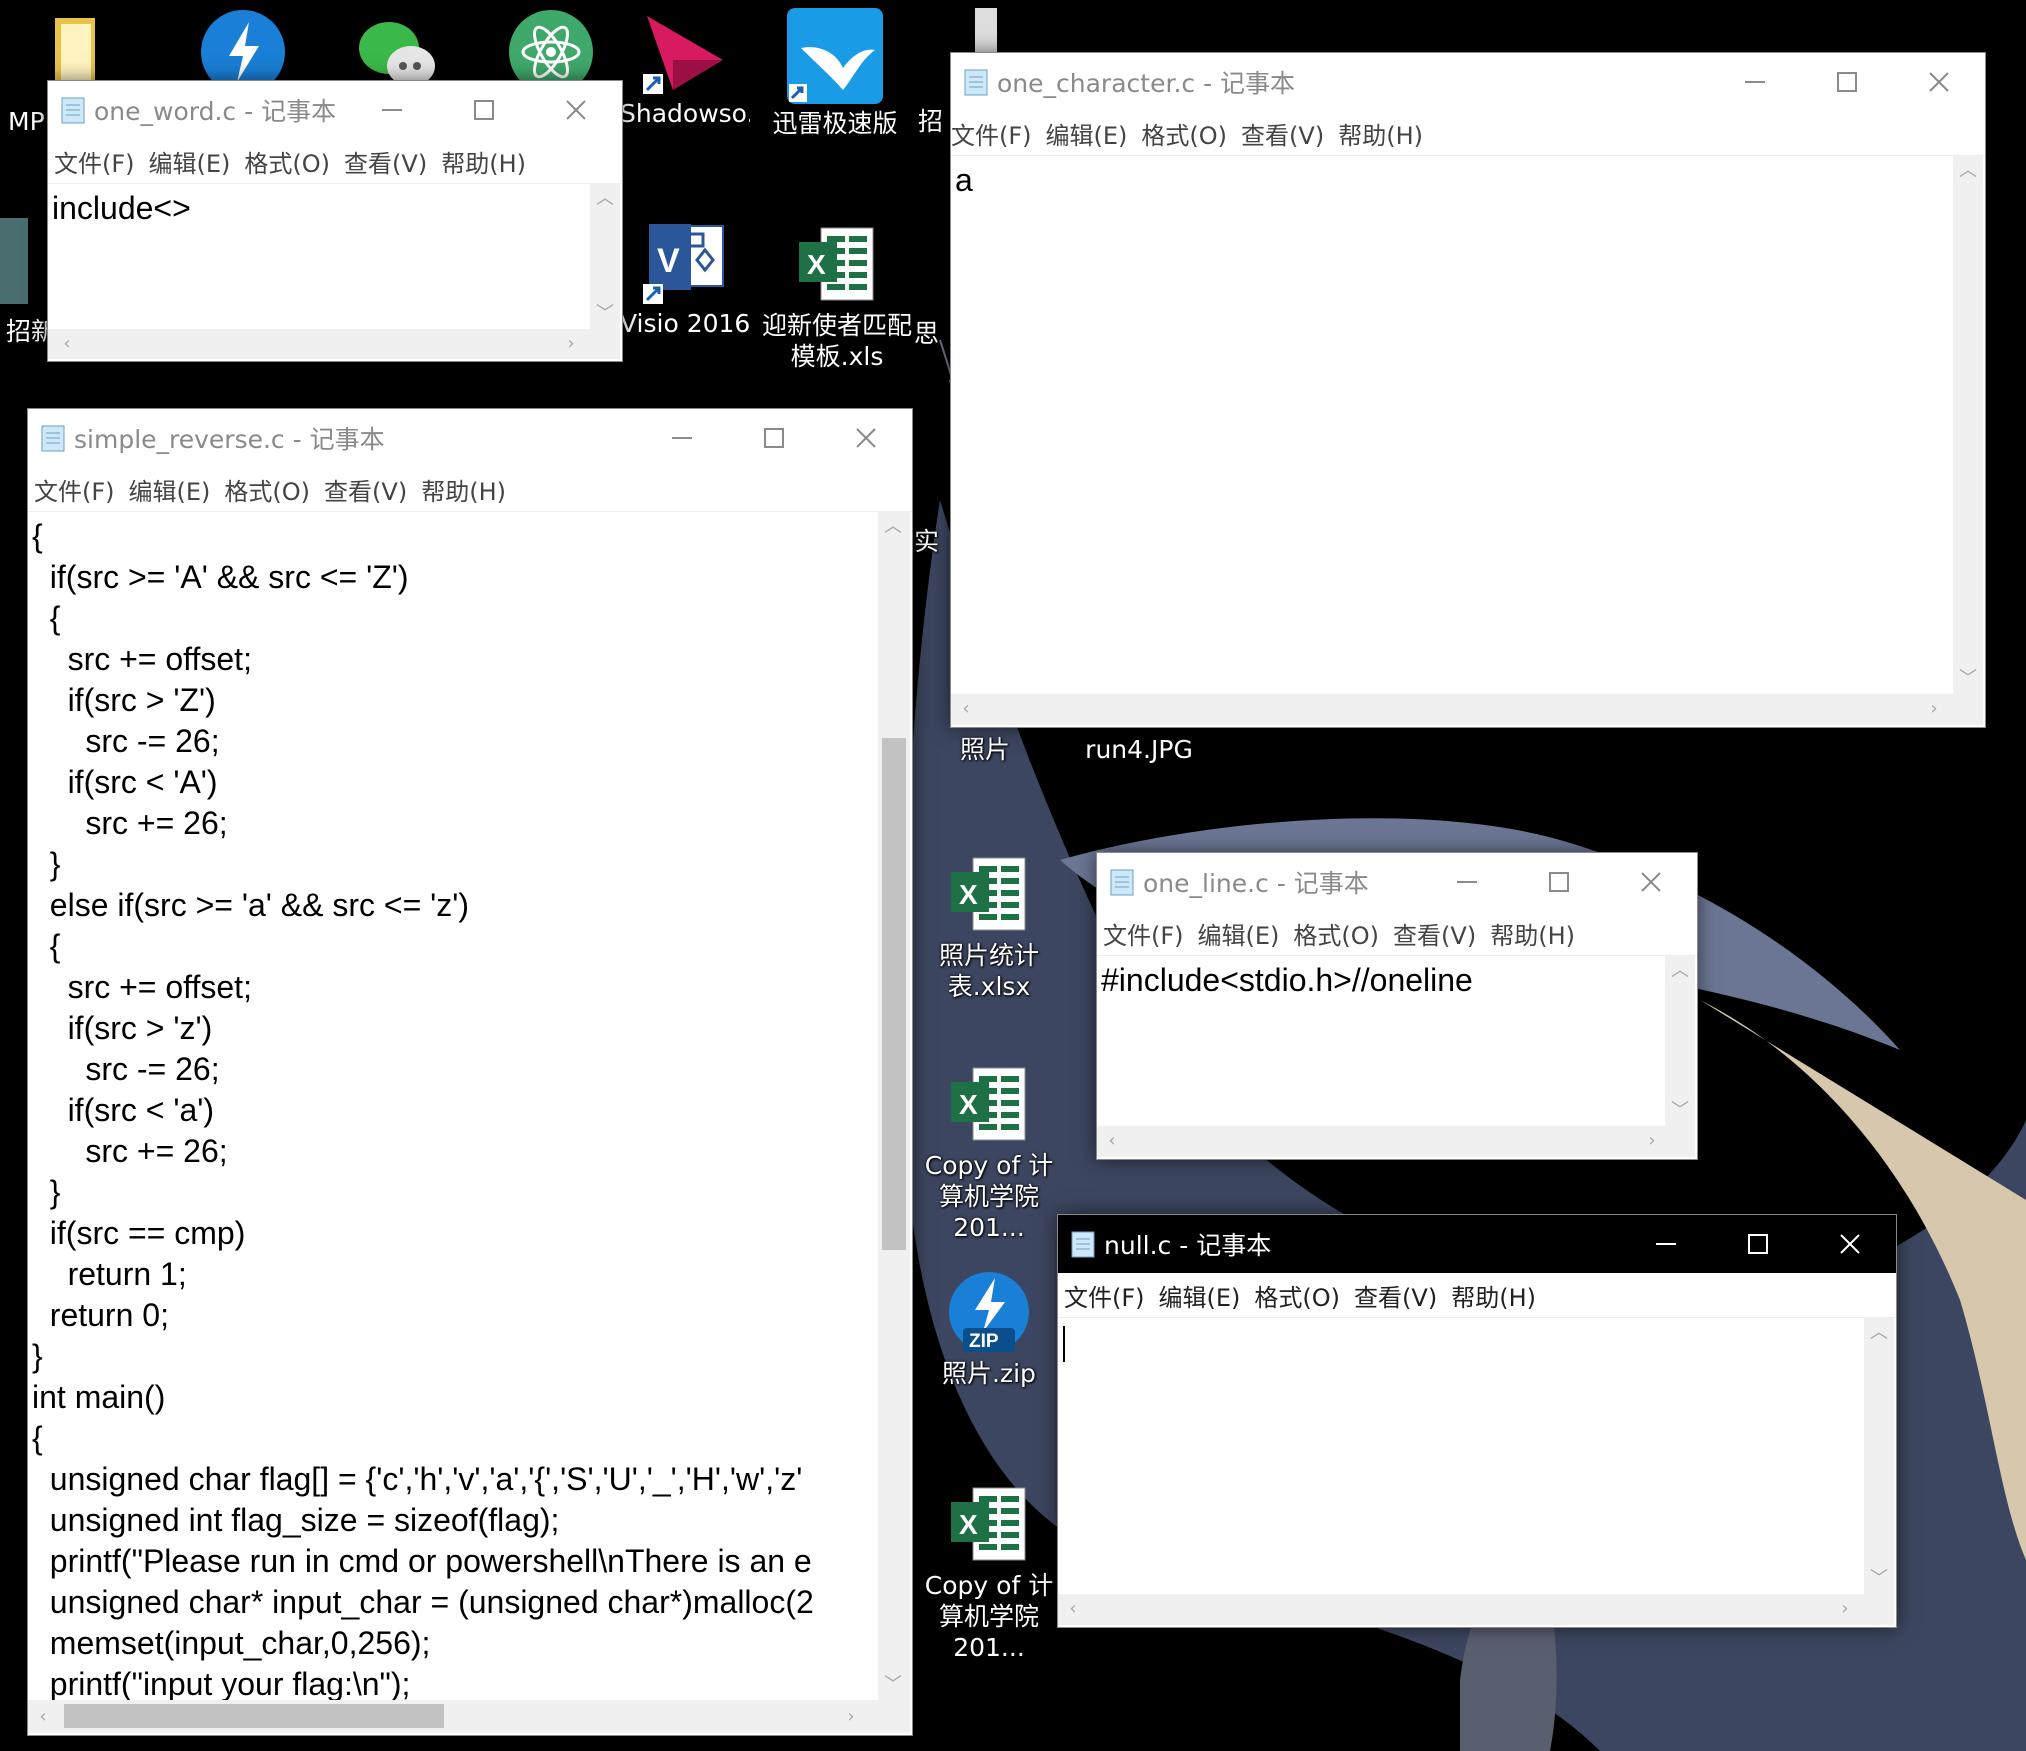  What do you see at coordinates (685, 279) in the screenshot?
I see `desktop-icon-visio: V Visio 2016` at bounding box center [685, 279].